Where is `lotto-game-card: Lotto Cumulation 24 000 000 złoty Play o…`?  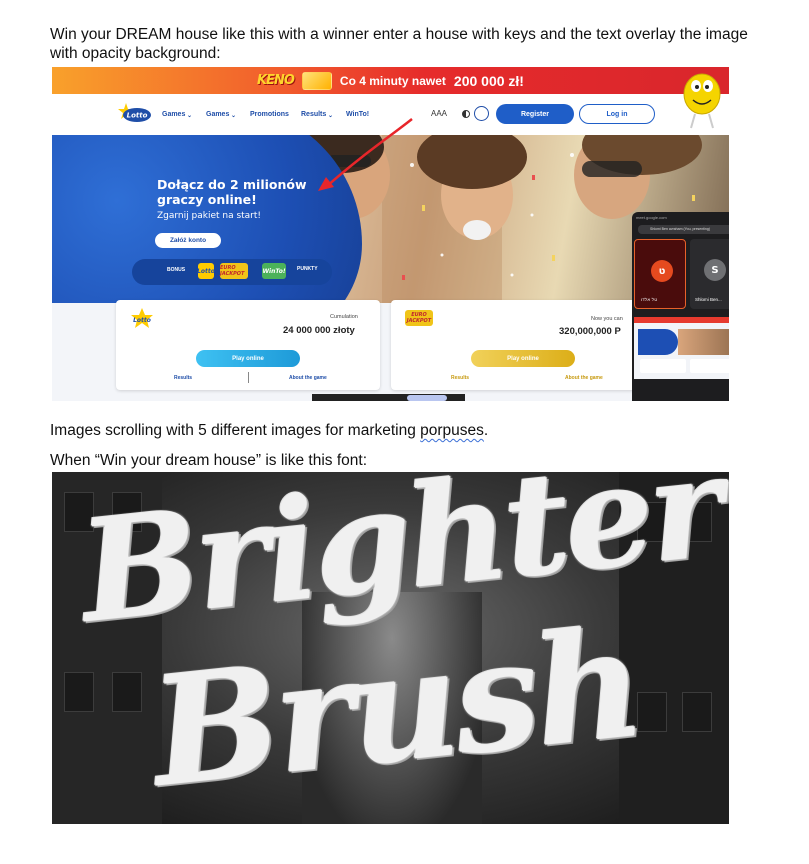 lotto-game-card: Lotto Cumulation 24 000 000 złoty Play o… is located at coordinates (248, 345).